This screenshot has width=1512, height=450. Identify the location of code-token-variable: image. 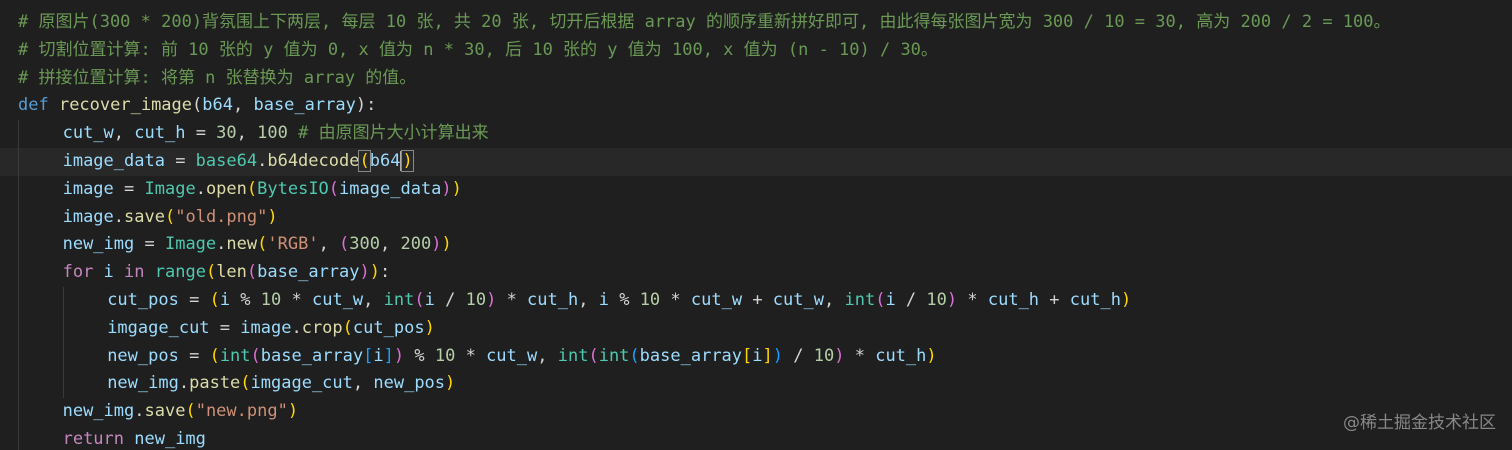
(266, 327).